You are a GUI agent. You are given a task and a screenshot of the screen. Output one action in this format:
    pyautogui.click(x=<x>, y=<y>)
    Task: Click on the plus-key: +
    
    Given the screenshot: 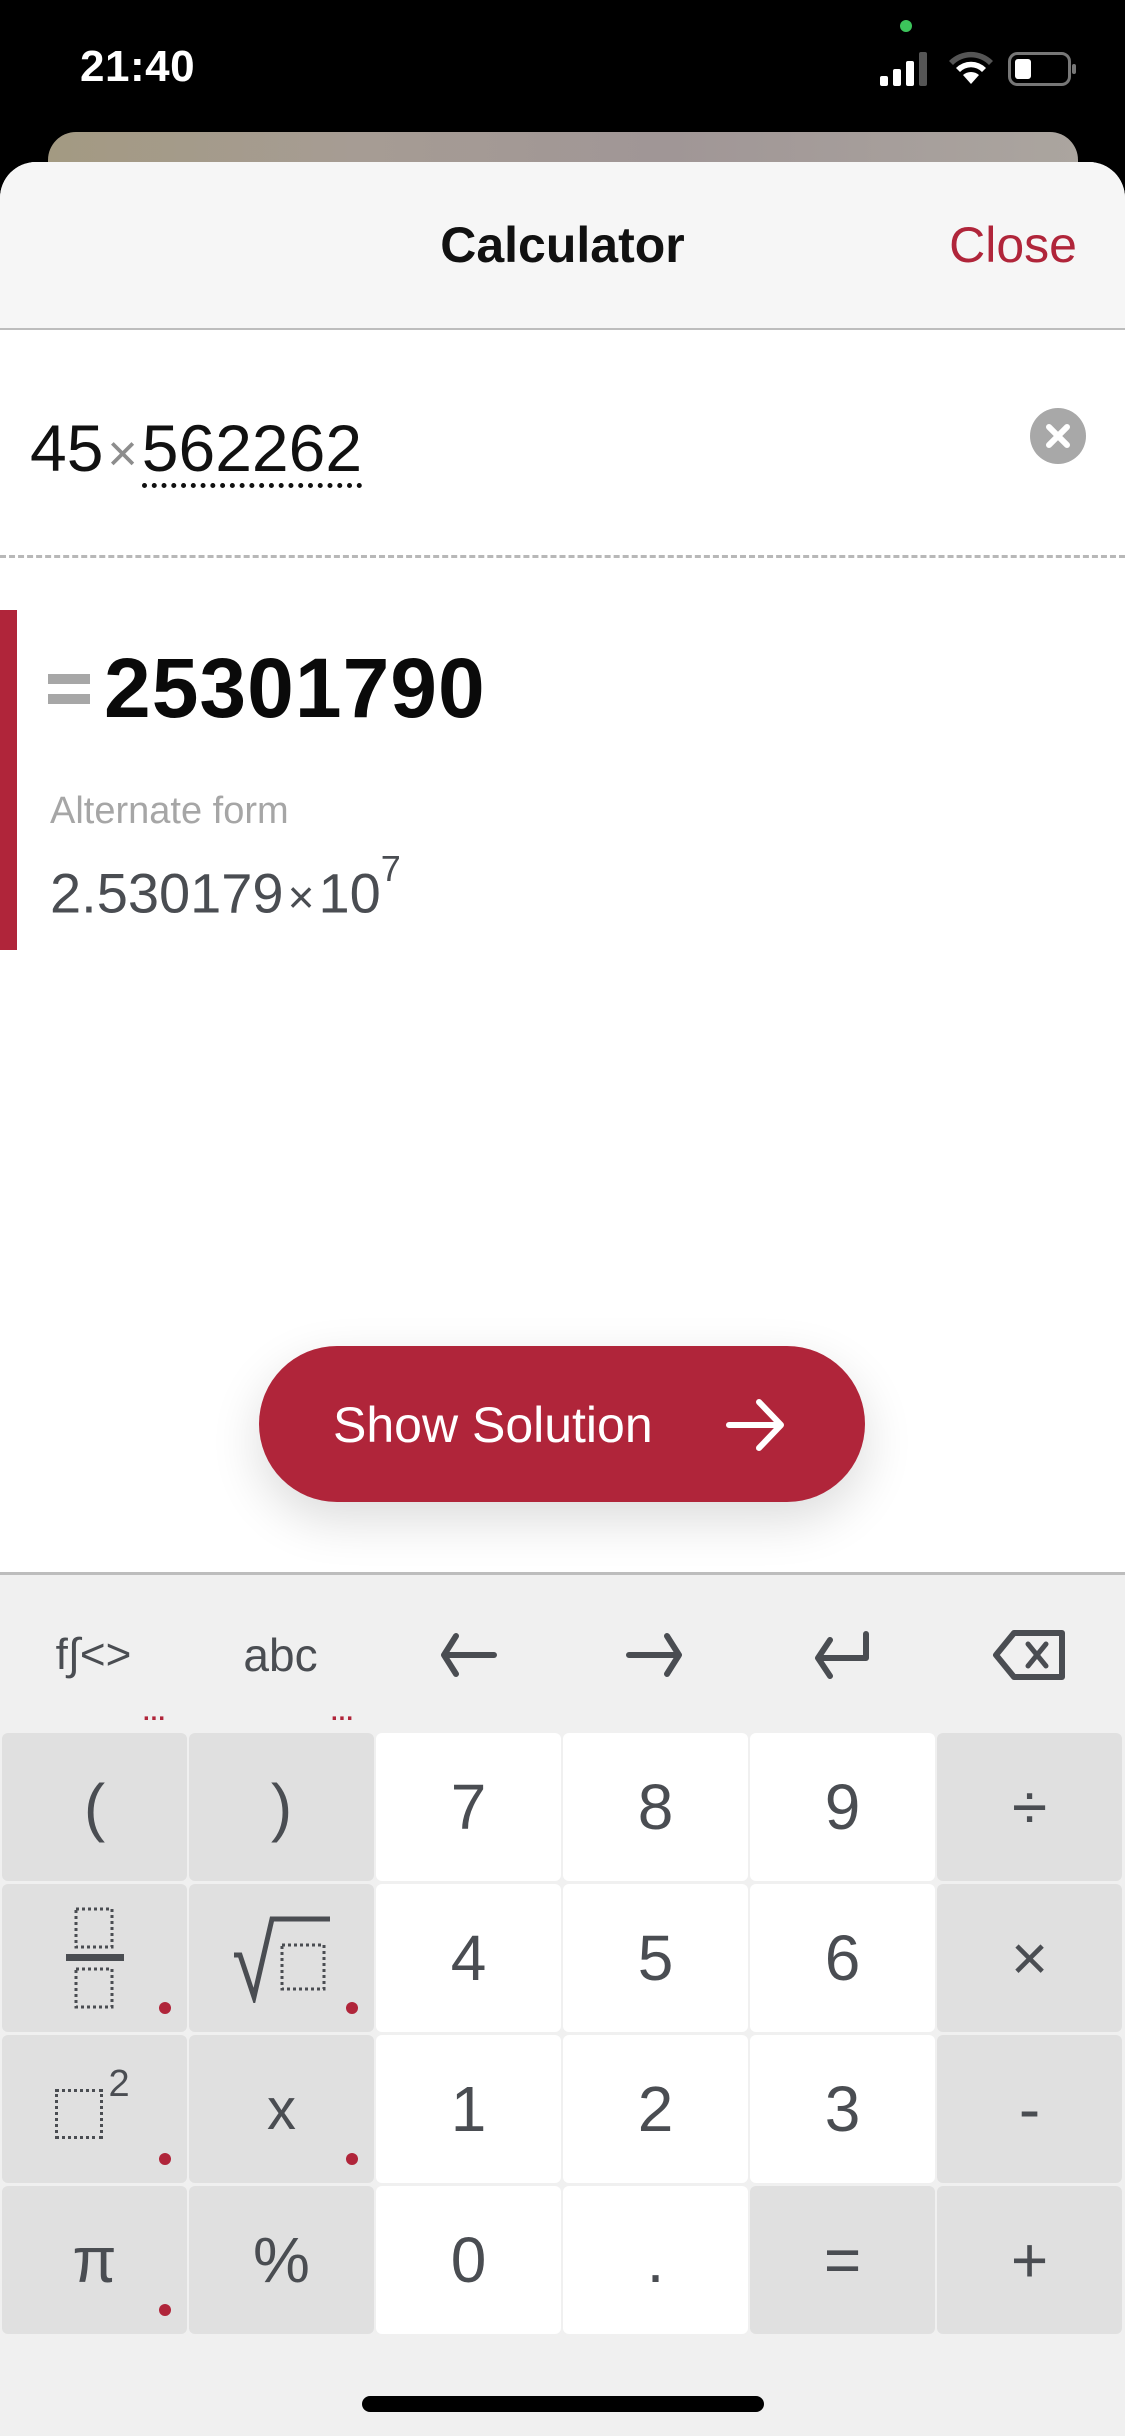 What is the action you would take?
    pyautogui.click(x=1029, y=2260)
    